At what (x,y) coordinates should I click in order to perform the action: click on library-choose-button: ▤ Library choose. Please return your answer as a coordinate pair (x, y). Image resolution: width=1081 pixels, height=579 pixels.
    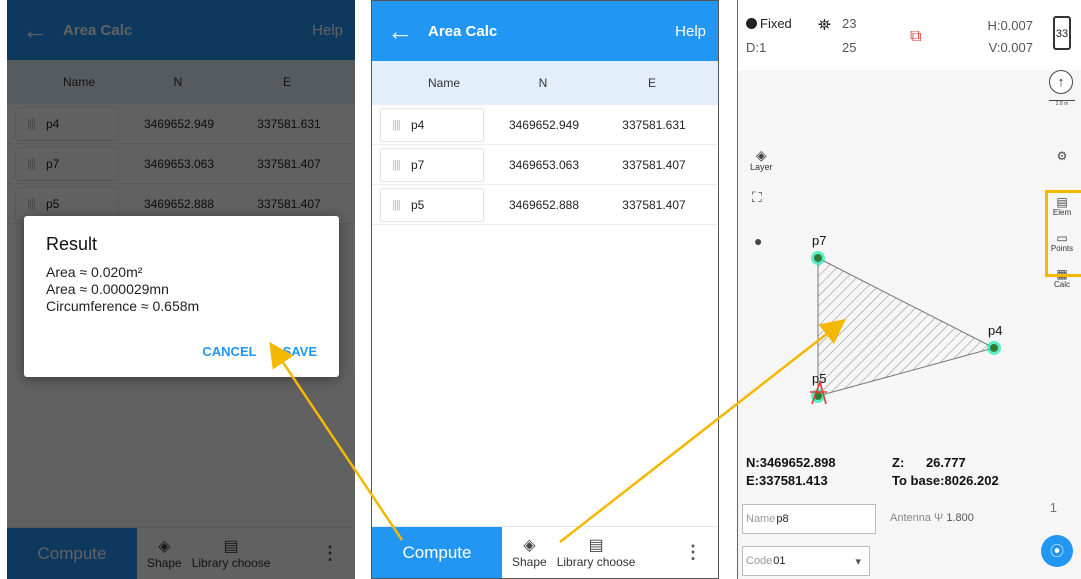
    Looking at the image, I should click on (596, 553).